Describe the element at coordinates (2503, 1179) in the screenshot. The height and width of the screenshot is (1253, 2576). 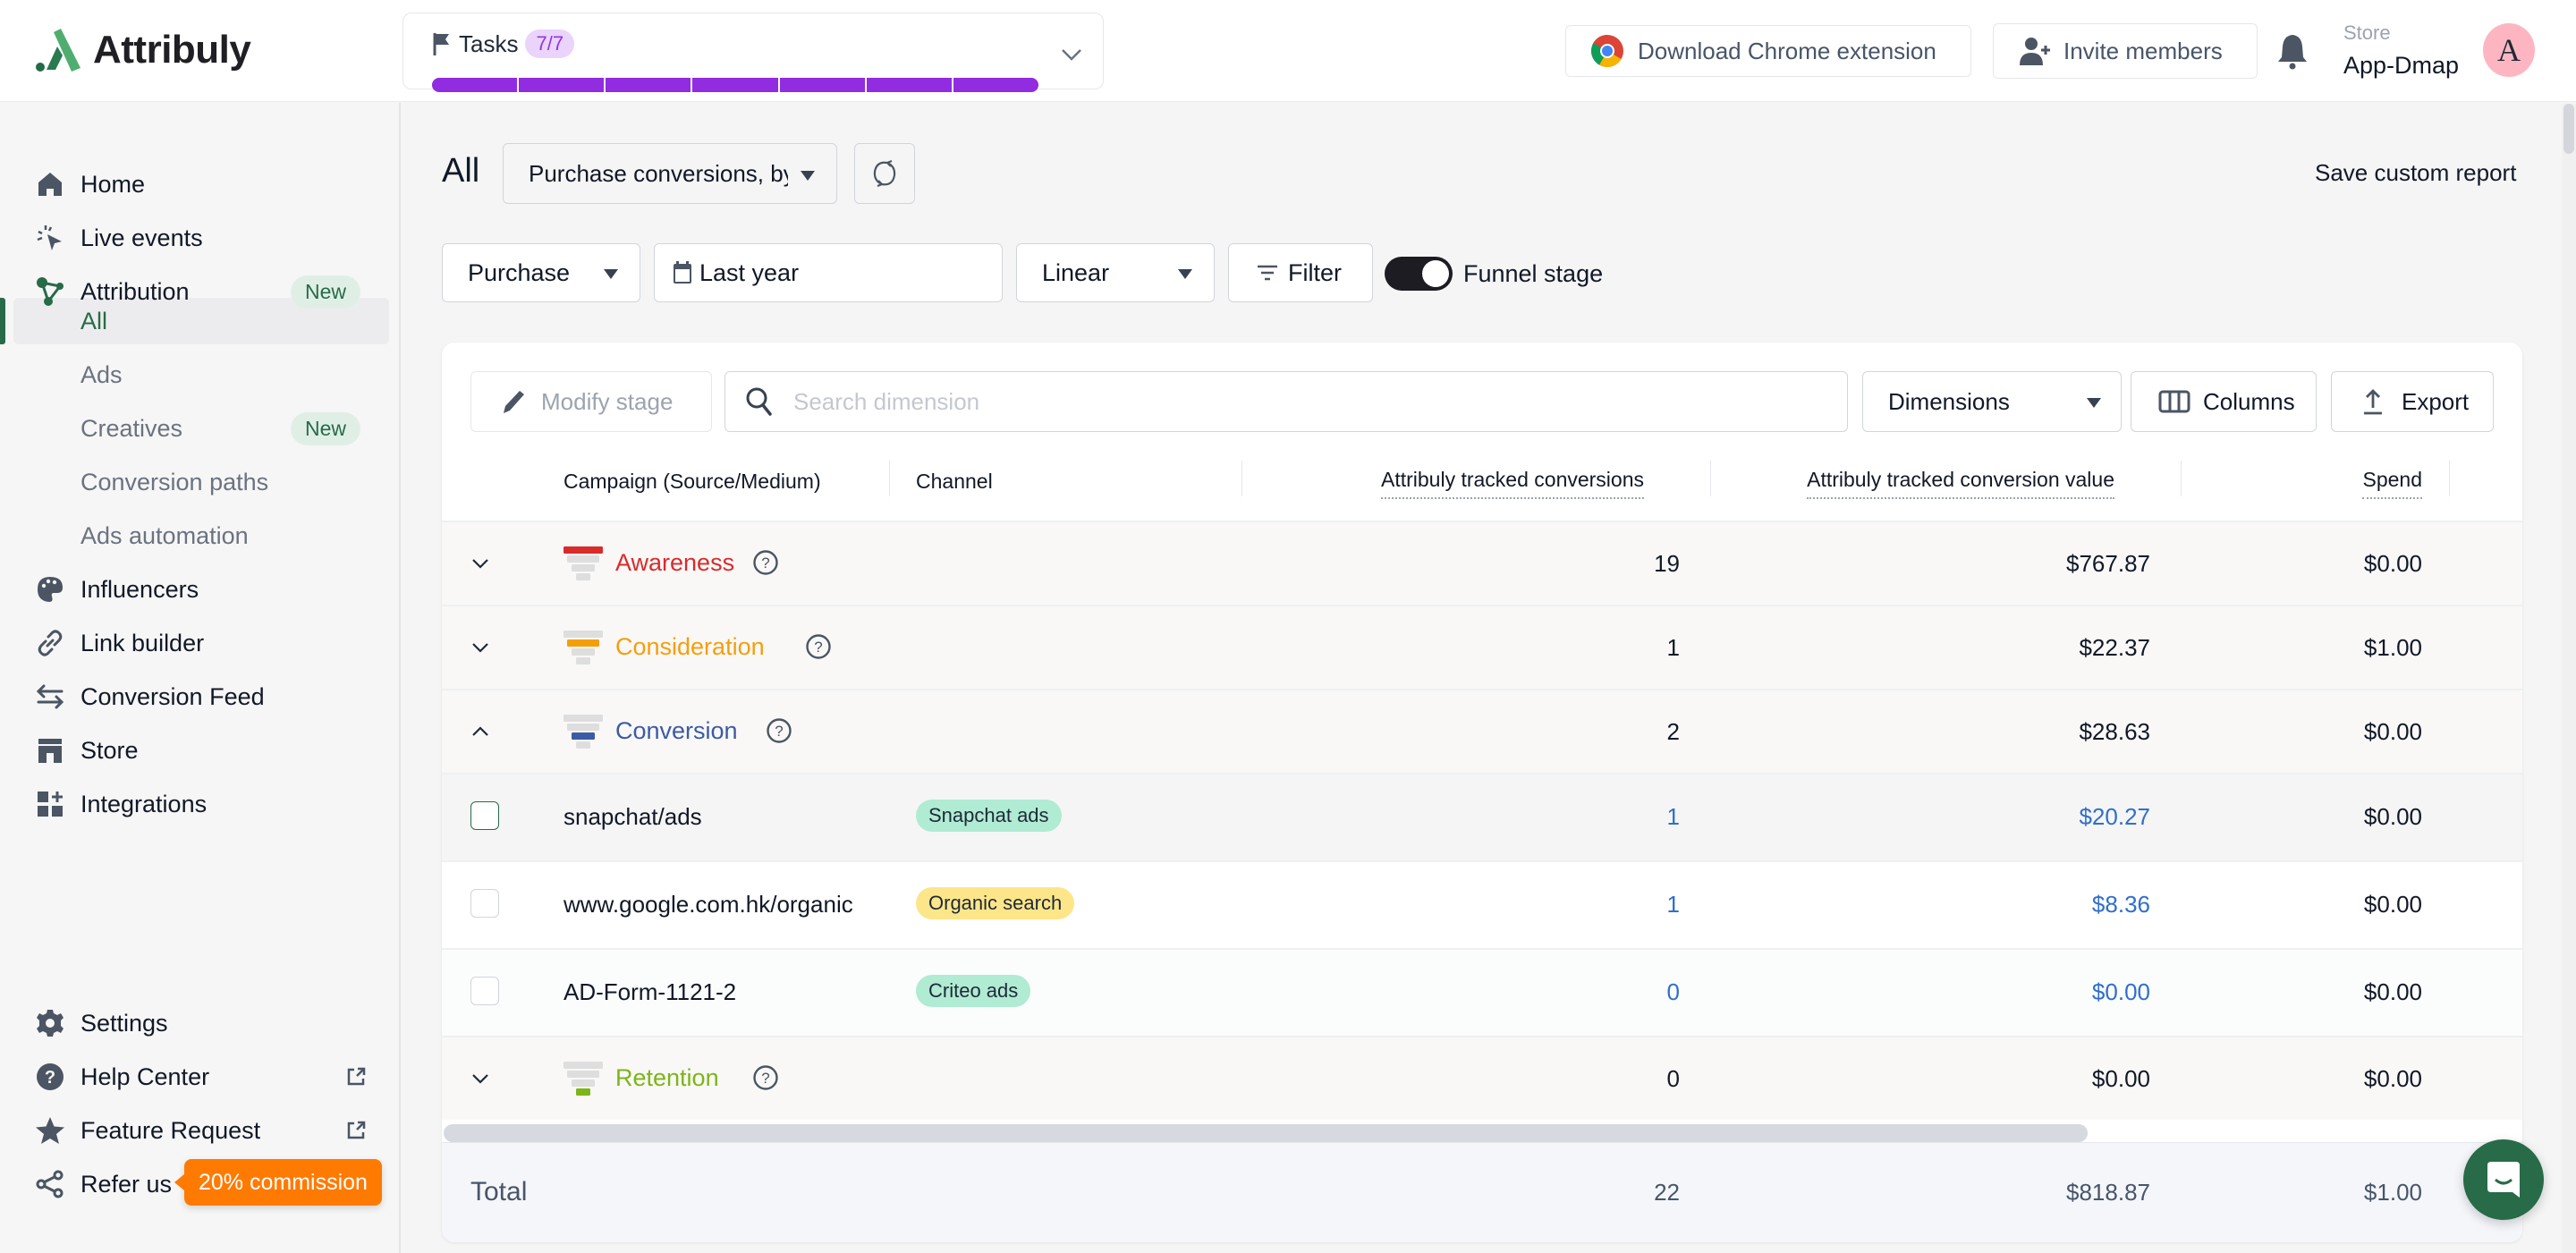
I see `chat-support-button` at that location.